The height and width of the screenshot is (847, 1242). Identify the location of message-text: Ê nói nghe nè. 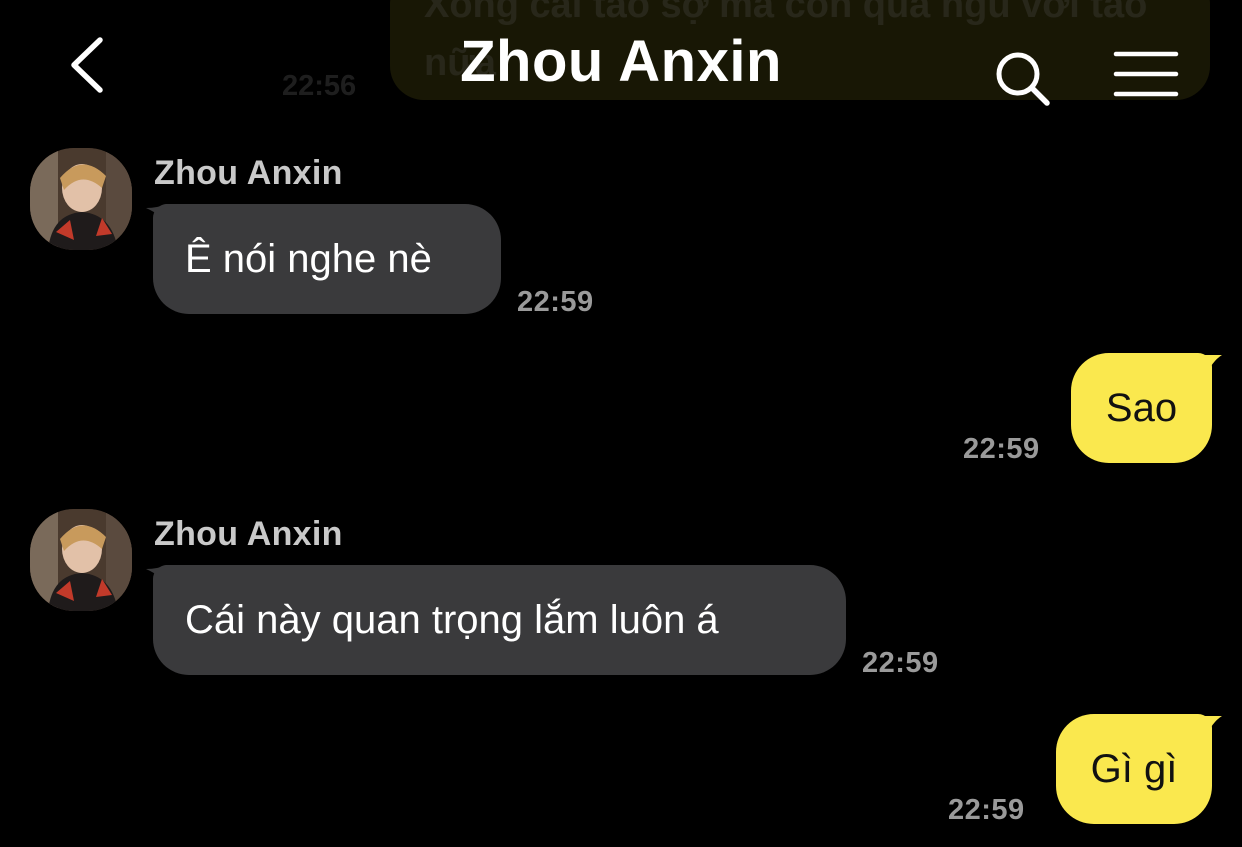
(308, 259).